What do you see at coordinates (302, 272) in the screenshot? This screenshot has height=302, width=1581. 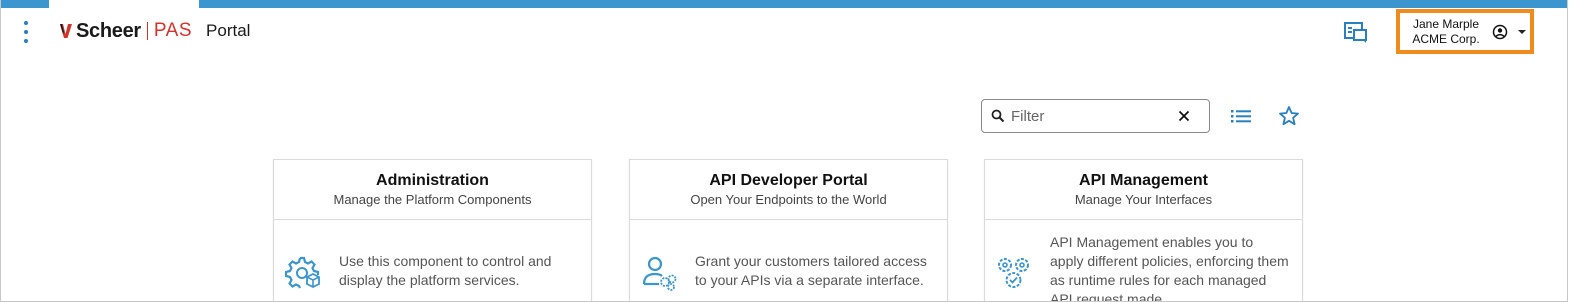 I see `settings-cube-icon` at bounding box center [302, 272].